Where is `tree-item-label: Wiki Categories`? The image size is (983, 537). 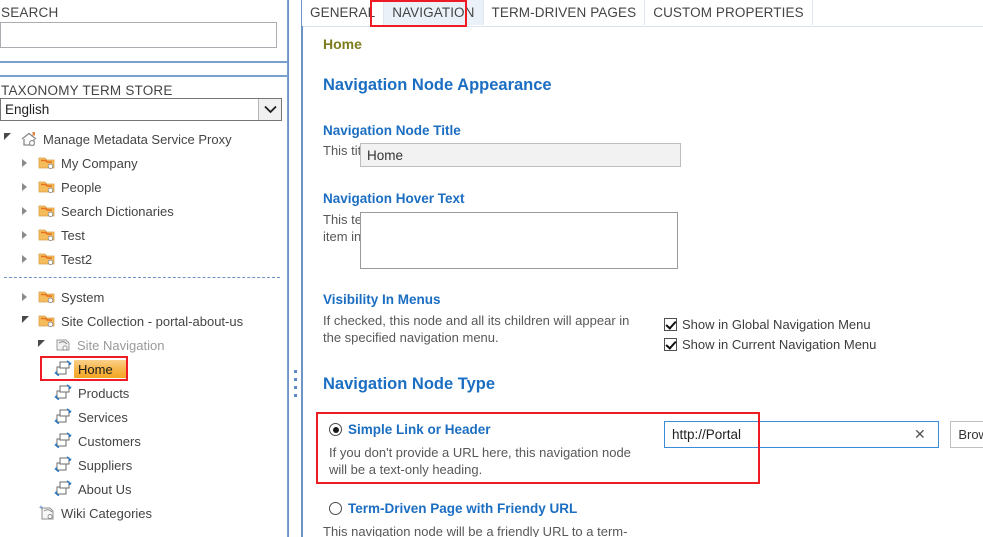 tree-item-label: Wiki Categories is located at coordinates (107, 513).